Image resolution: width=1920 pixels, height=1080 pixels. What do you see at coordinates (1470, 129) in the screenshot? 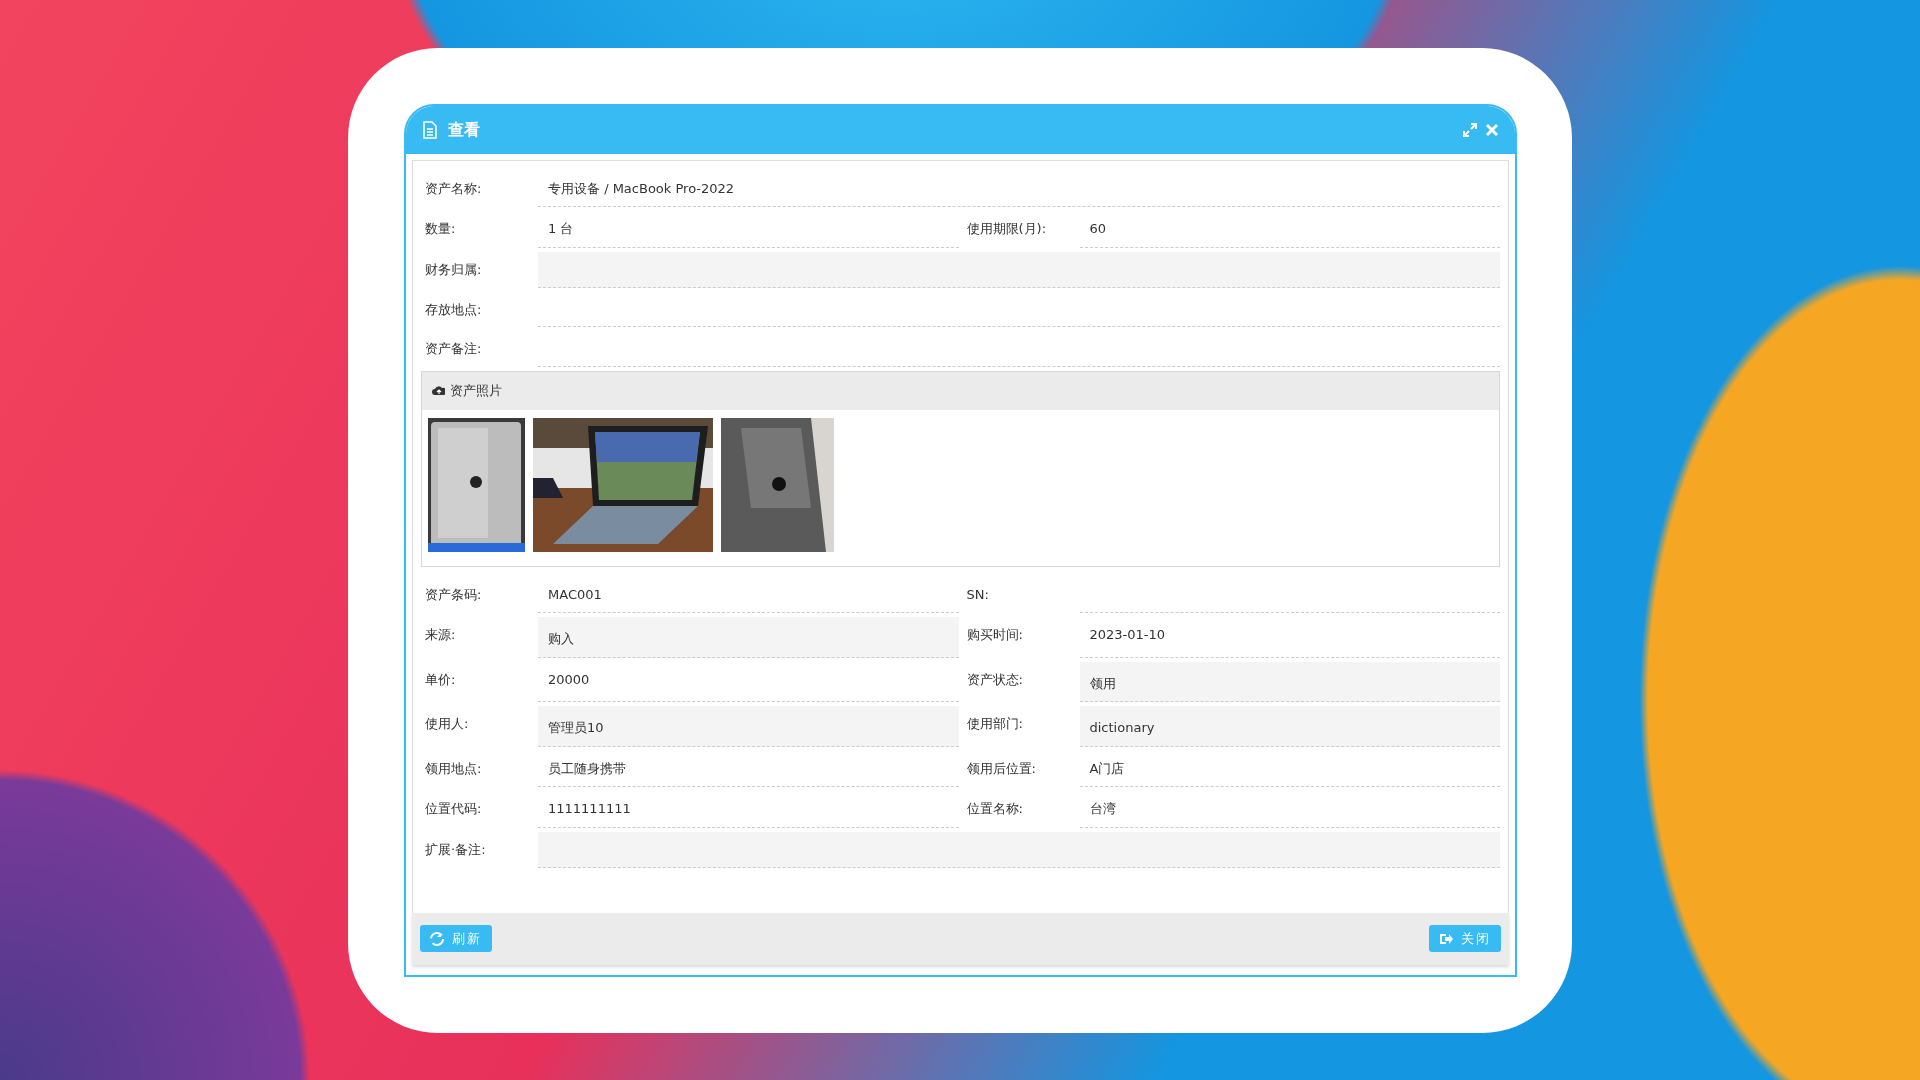
I see `expand-icon` at bounding box center [1470, 129].